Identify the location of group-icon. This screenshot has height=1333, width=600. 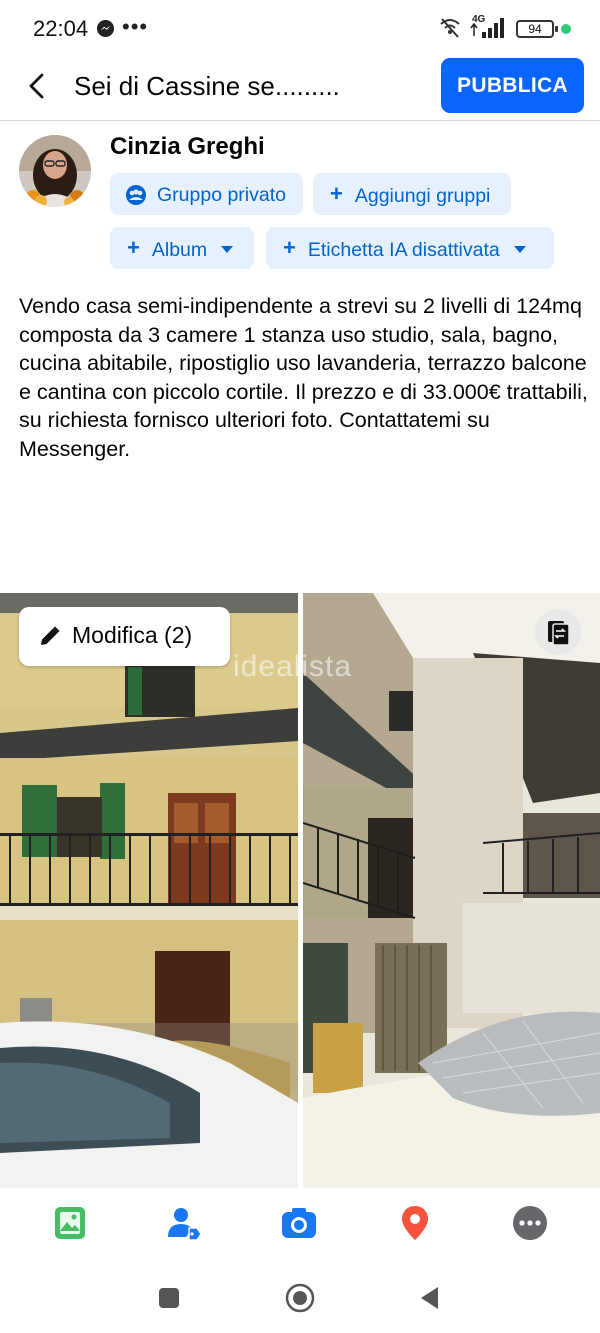
(136, 194).